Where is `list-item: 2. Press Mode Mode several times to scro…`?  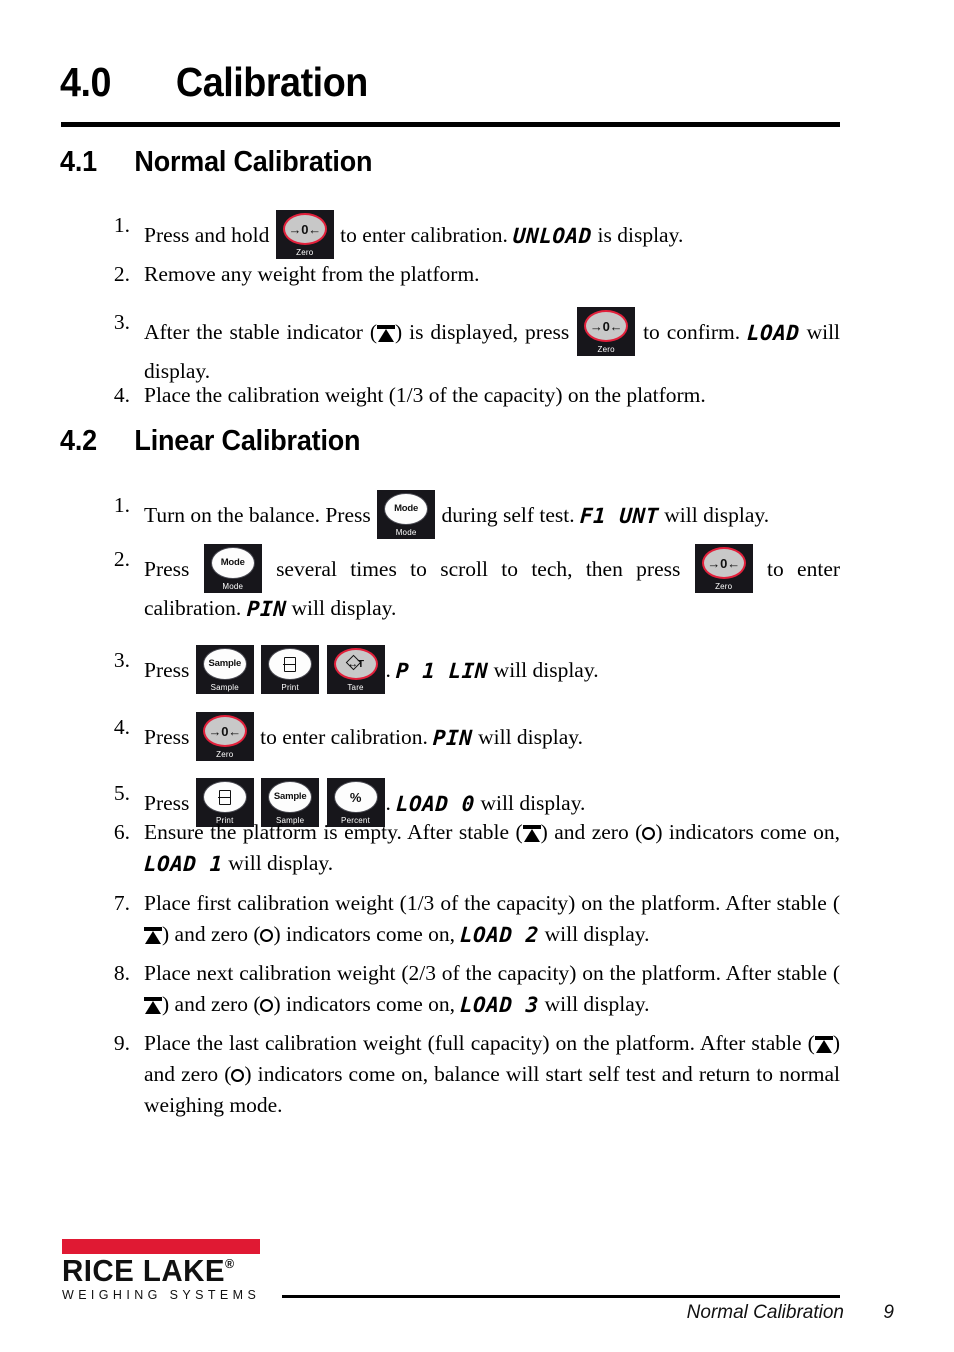
list-item: 2. Press Mode Mode several times to scro… is located at coordinates (468, 584).